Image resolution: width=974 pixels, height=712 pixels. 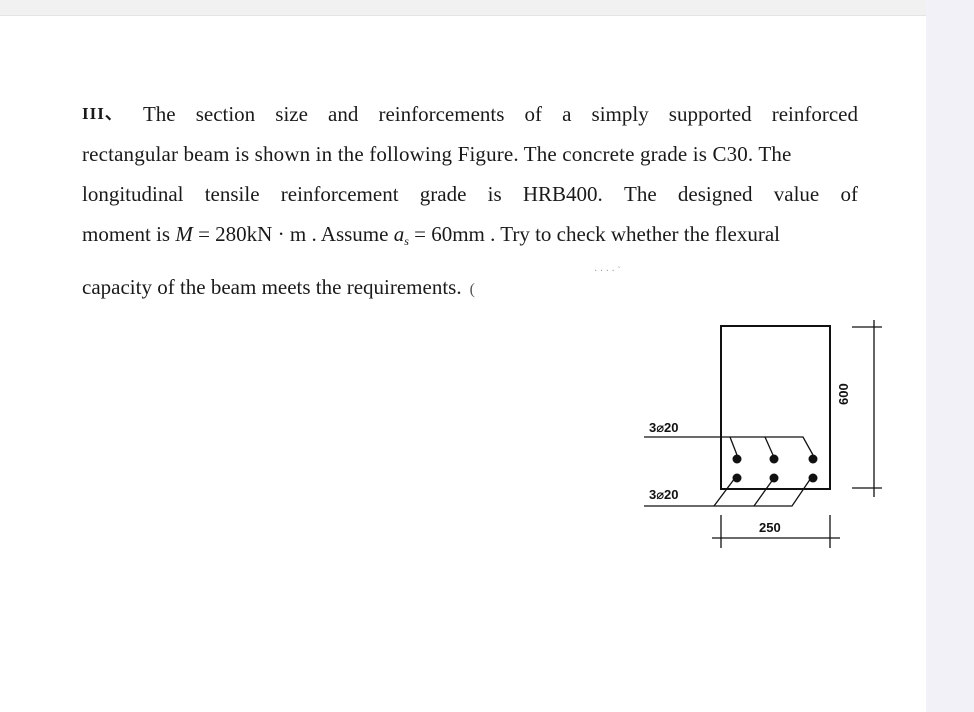 I want to click on as-symbol: a, so click(x=399, y=234).